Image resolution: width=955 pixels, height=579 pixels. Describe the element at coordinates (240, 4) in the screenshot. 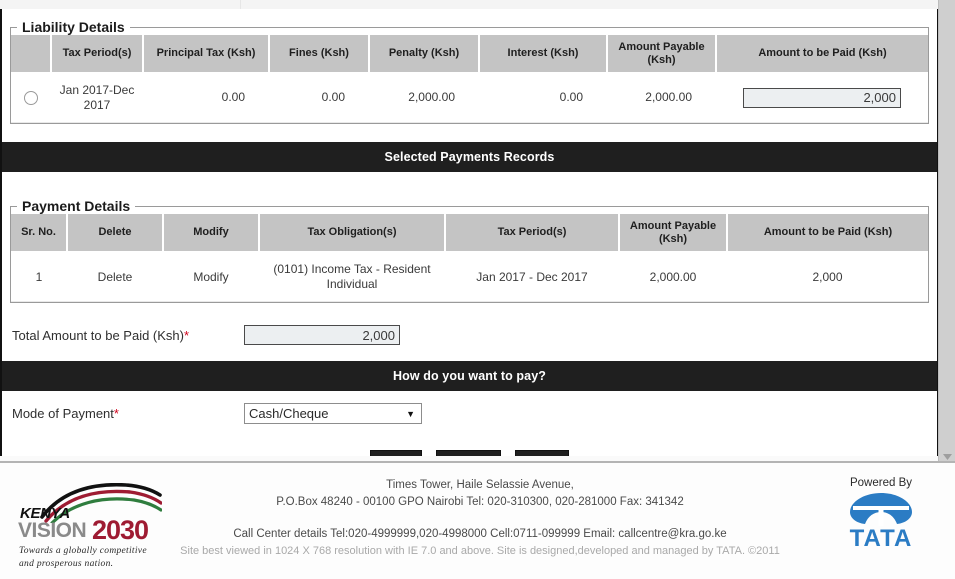

I see `sliver-seam` at that location.